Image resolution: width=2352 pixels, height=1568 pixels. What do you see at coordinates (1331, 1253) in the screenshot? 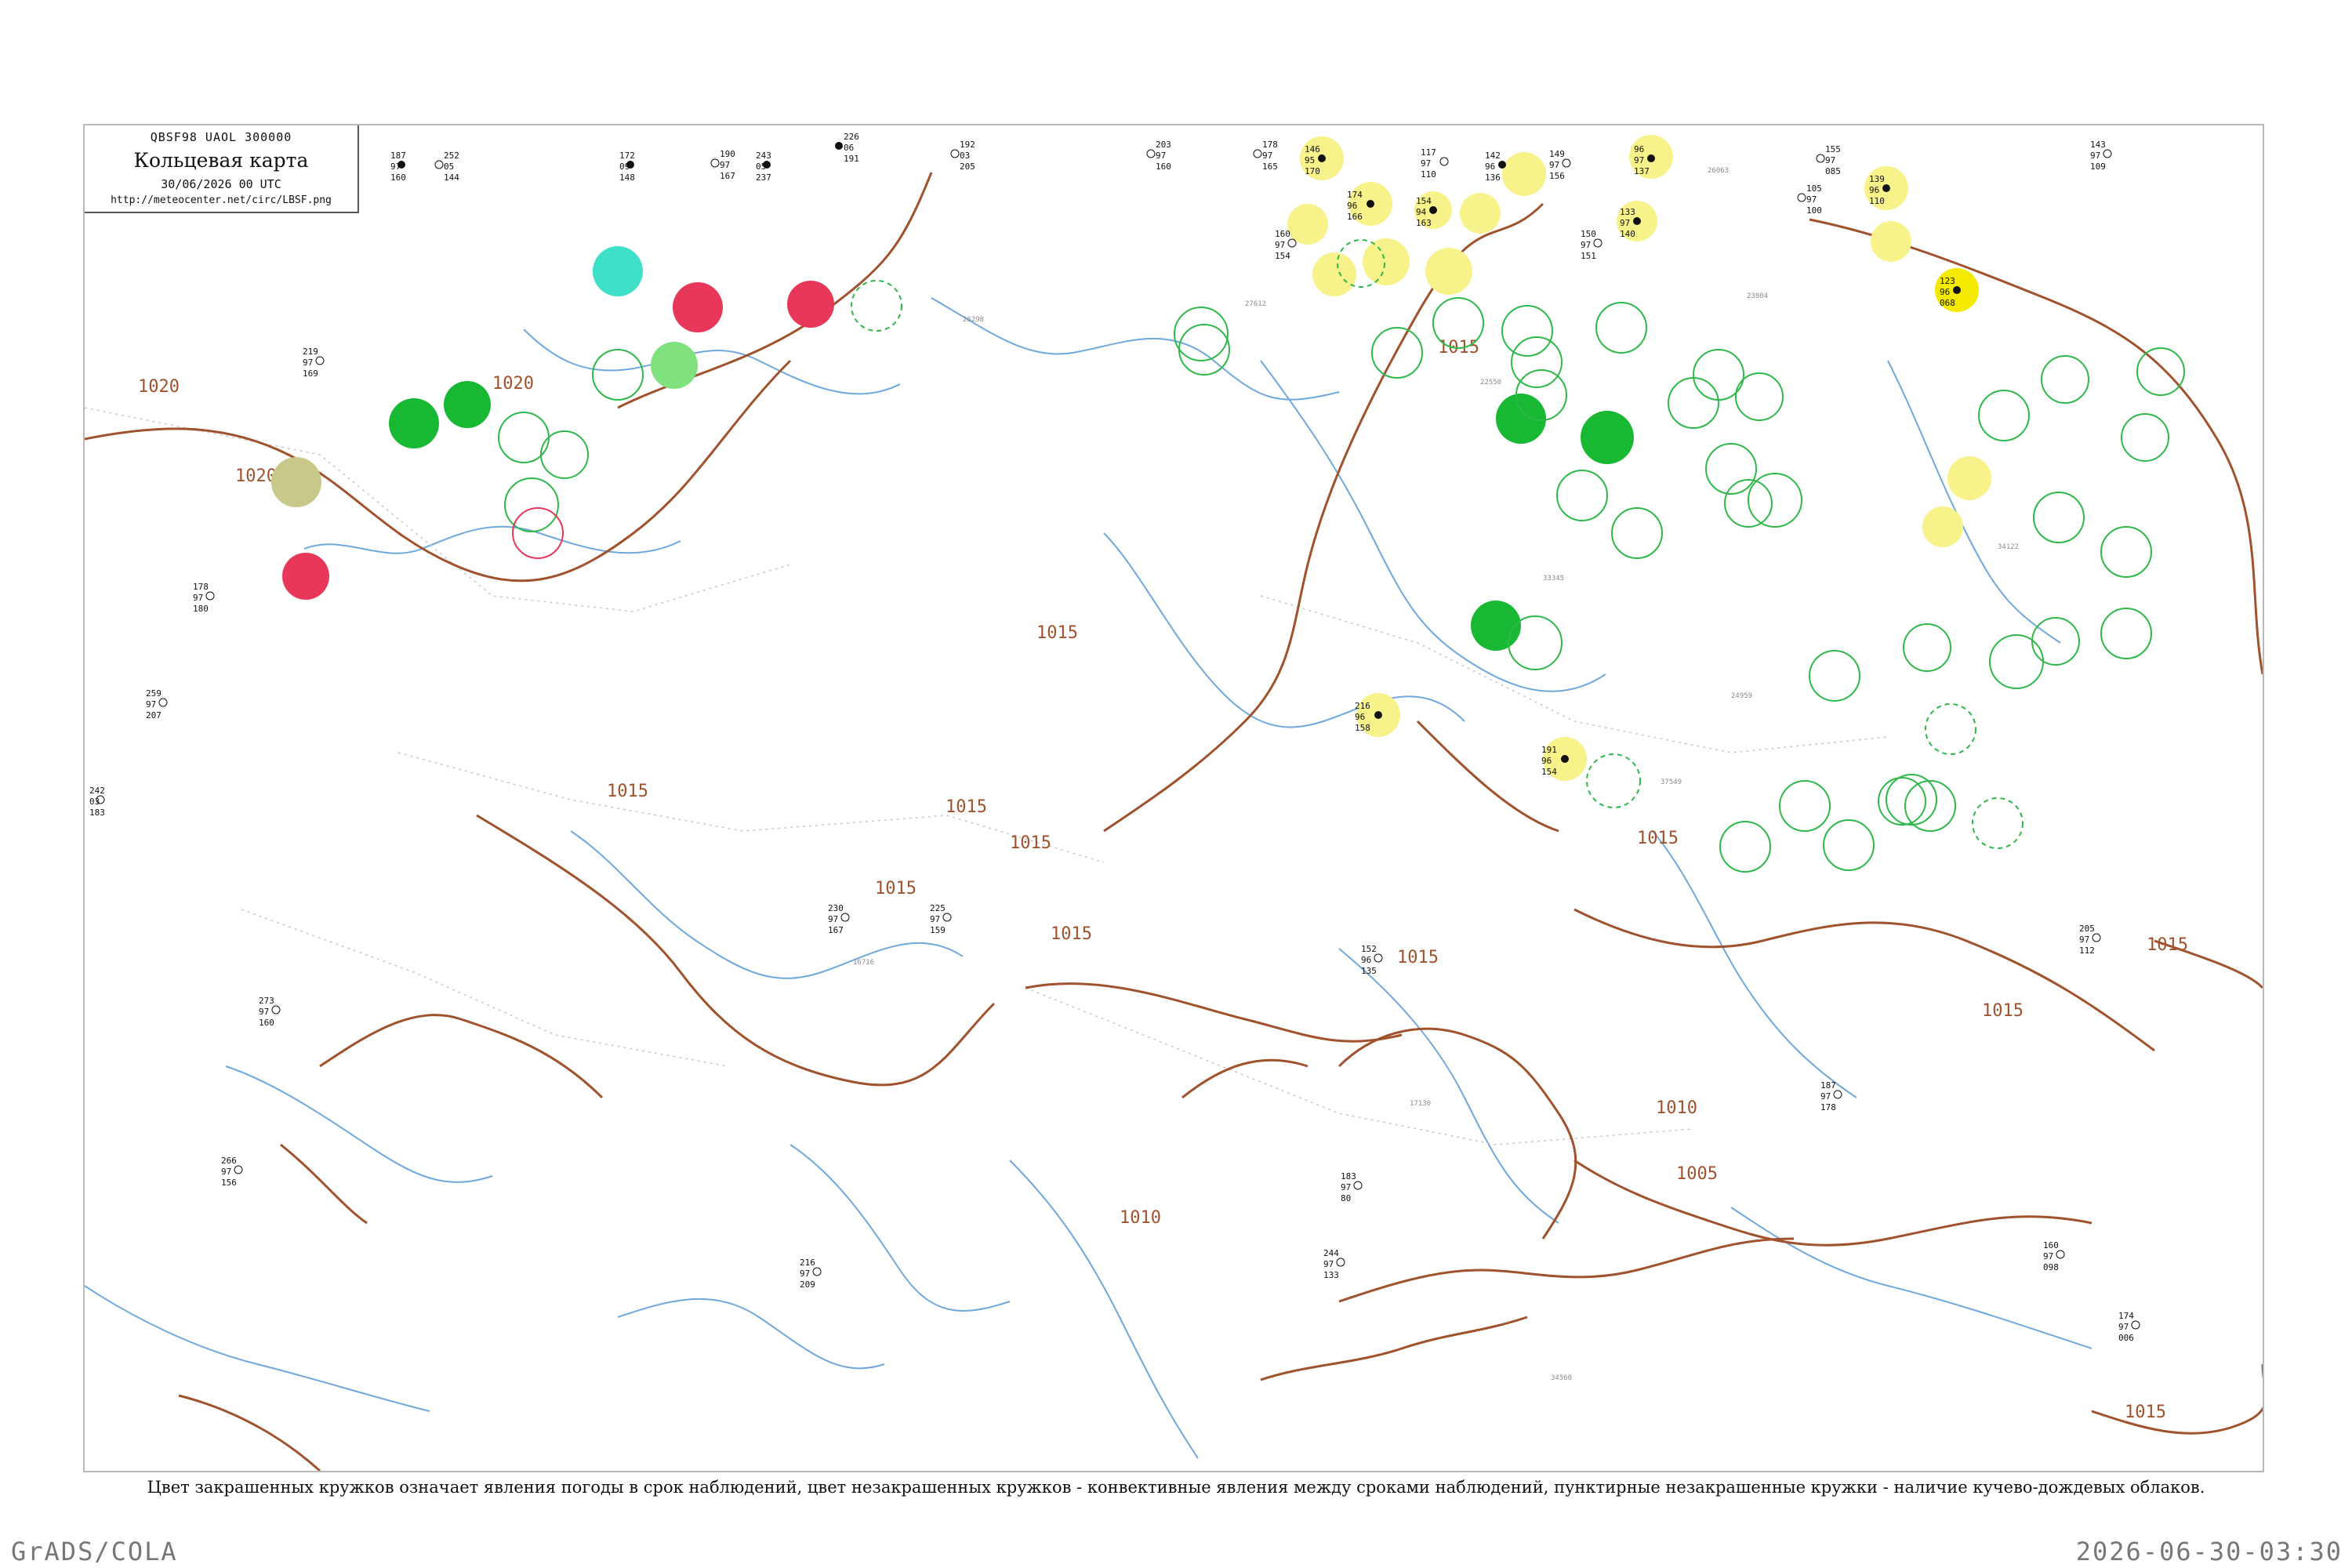
I see `svg-text: 244` at bounding box center [1331, 1253].